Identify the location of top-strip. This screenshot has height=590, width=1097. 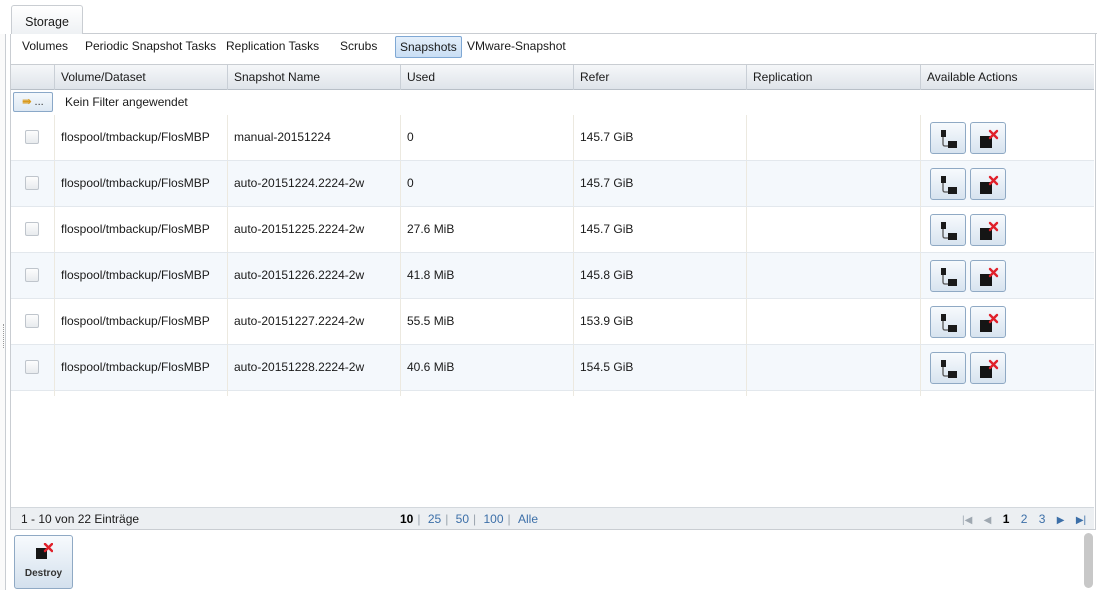
(548, 17).